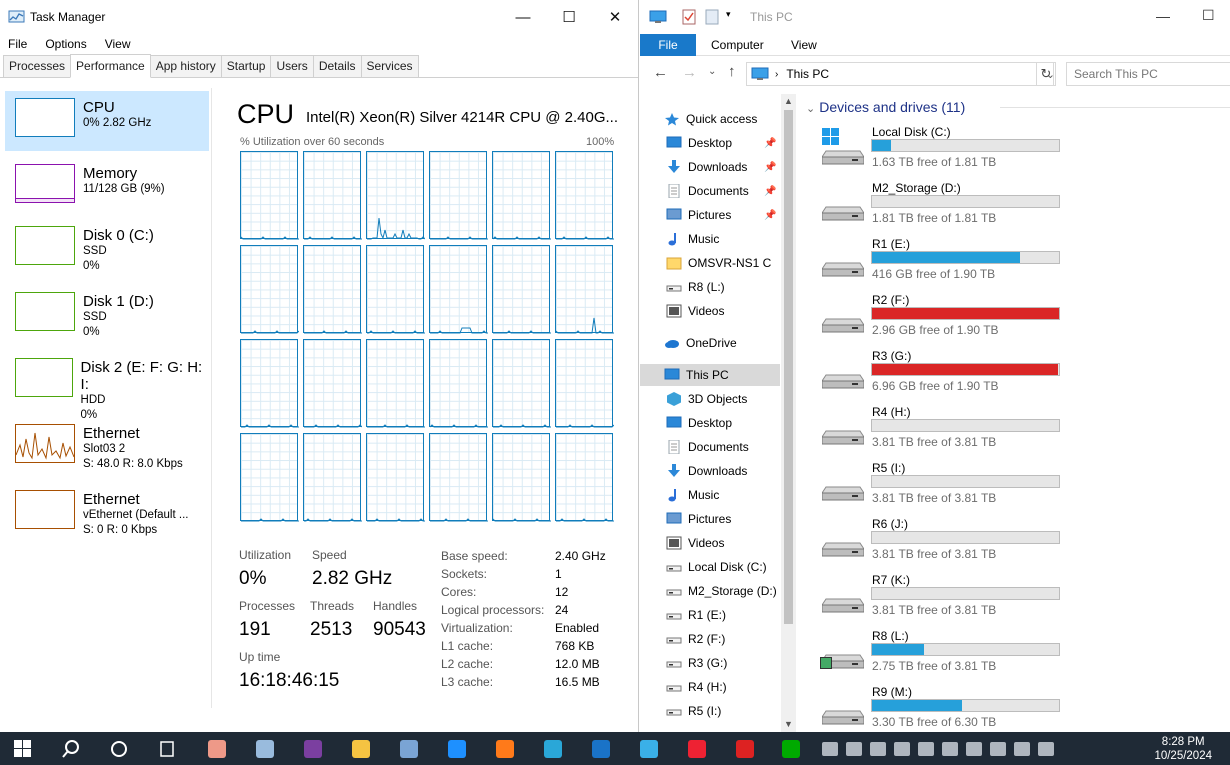 This screenshot has height=765, width=1230. What do you see at coordinates (950, 601) in the screenshot?
I see `drive-tile: R7 (K:) 3.81 TB free of 3.81 TB` at bounding box center [950, 601].